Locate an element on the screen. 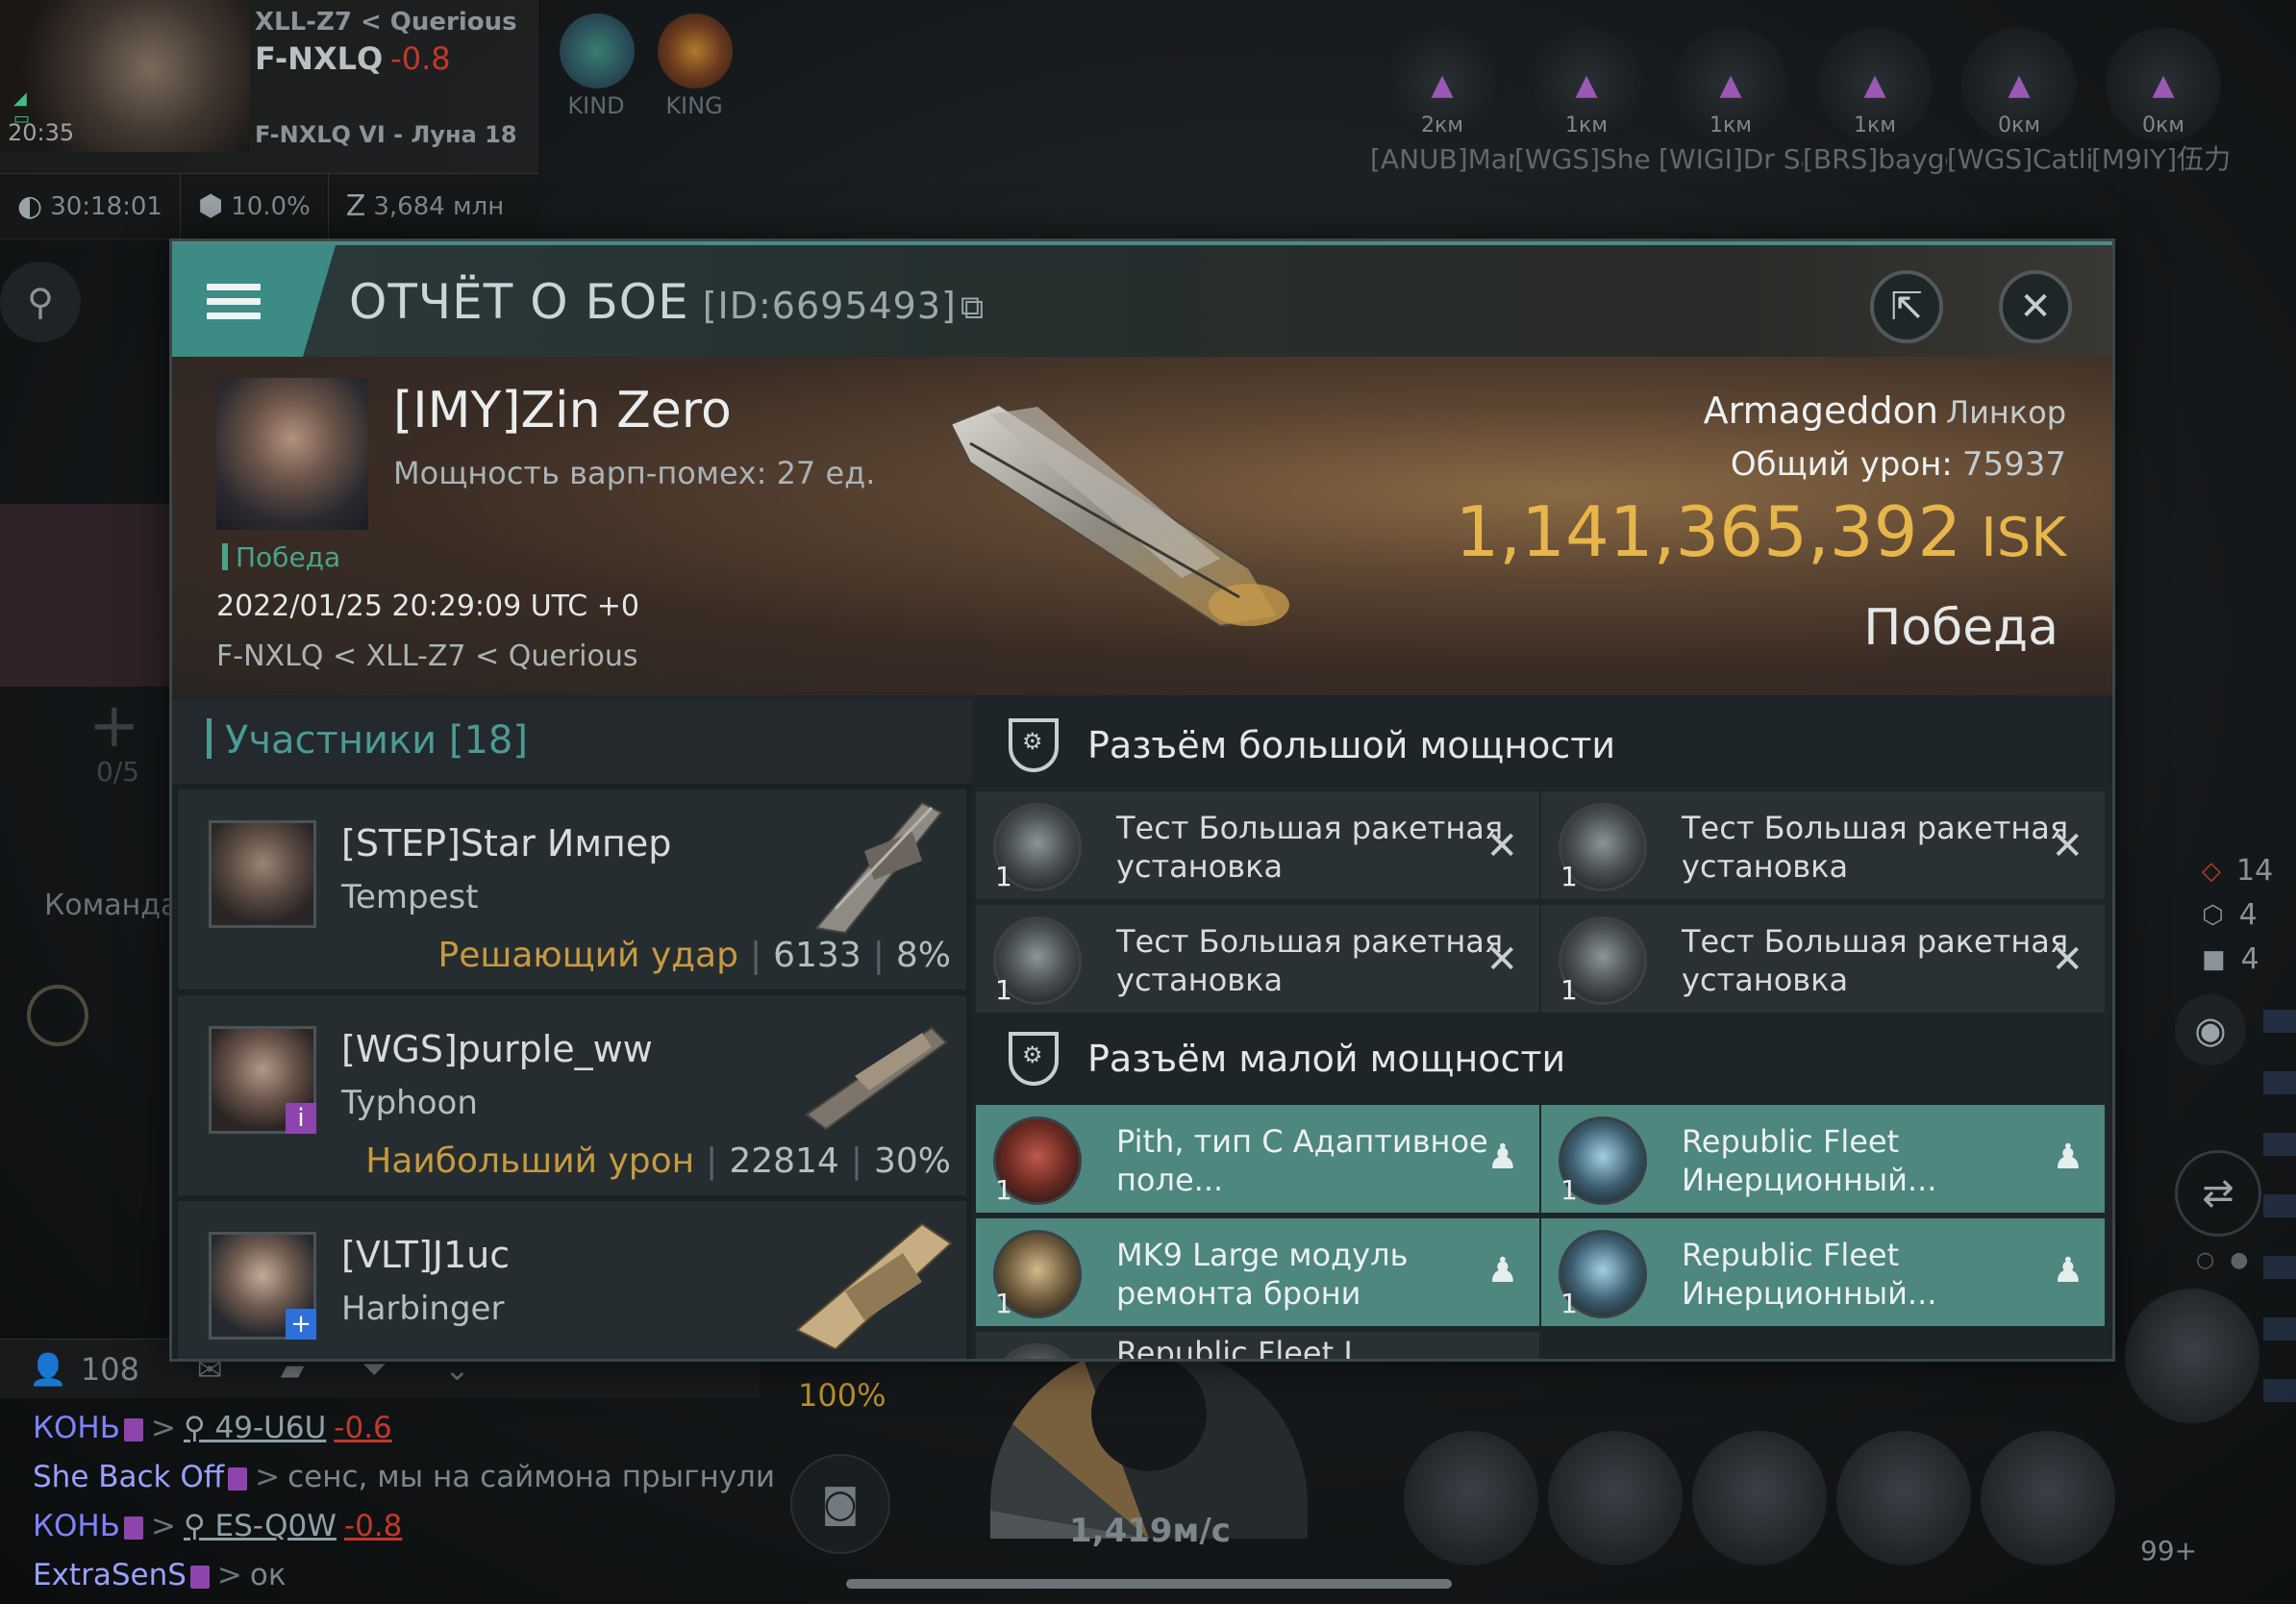 Image resolution: width=2296 pixels, height=1604 pixels. location-pin-icon: ⚲ is located at coordinates (40, 302).